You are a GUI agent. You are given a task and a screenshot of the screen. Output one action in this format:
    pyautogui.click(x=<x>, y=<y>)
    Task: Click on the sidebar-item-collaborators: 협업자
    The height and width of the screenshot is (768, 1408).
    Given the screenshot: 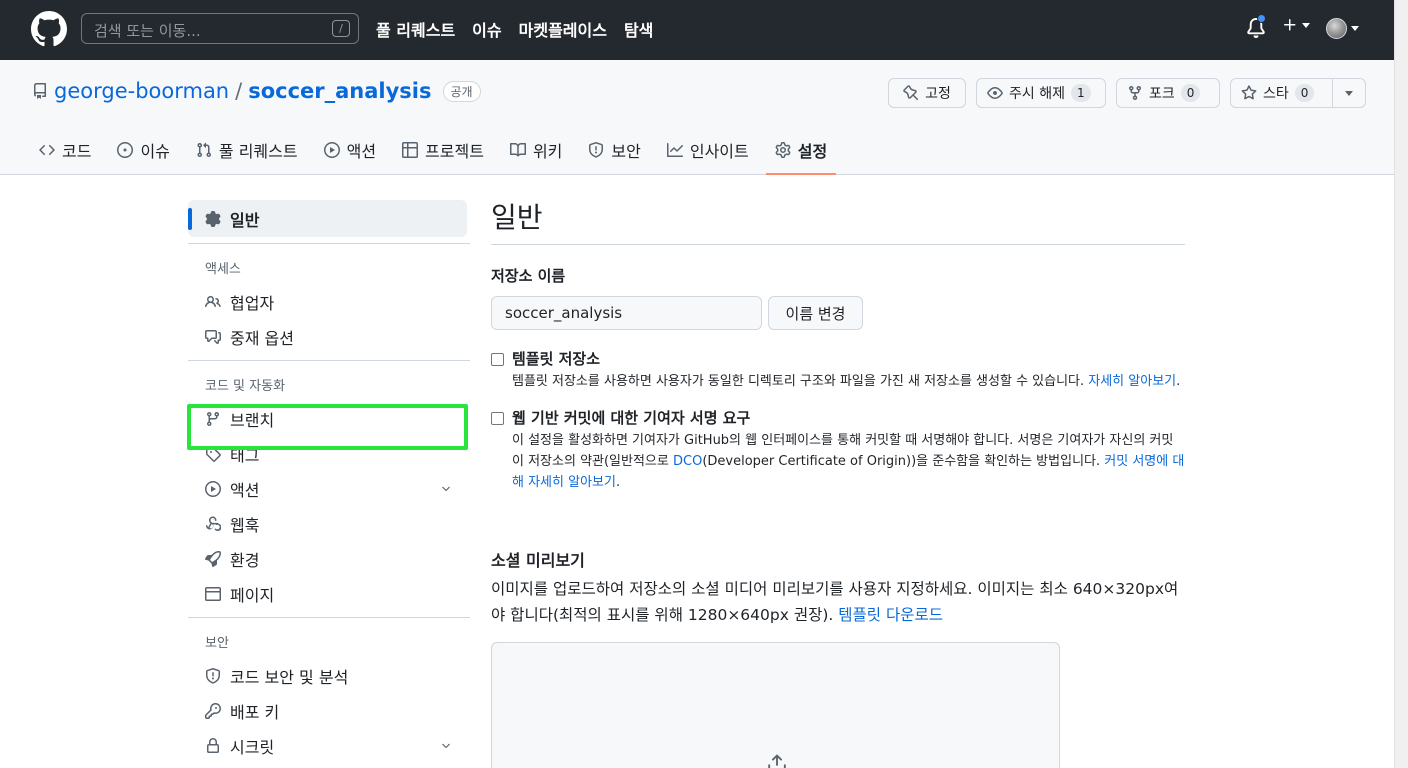 What is the action you would take?
    pyautogui.click(x=329, y=301)
    